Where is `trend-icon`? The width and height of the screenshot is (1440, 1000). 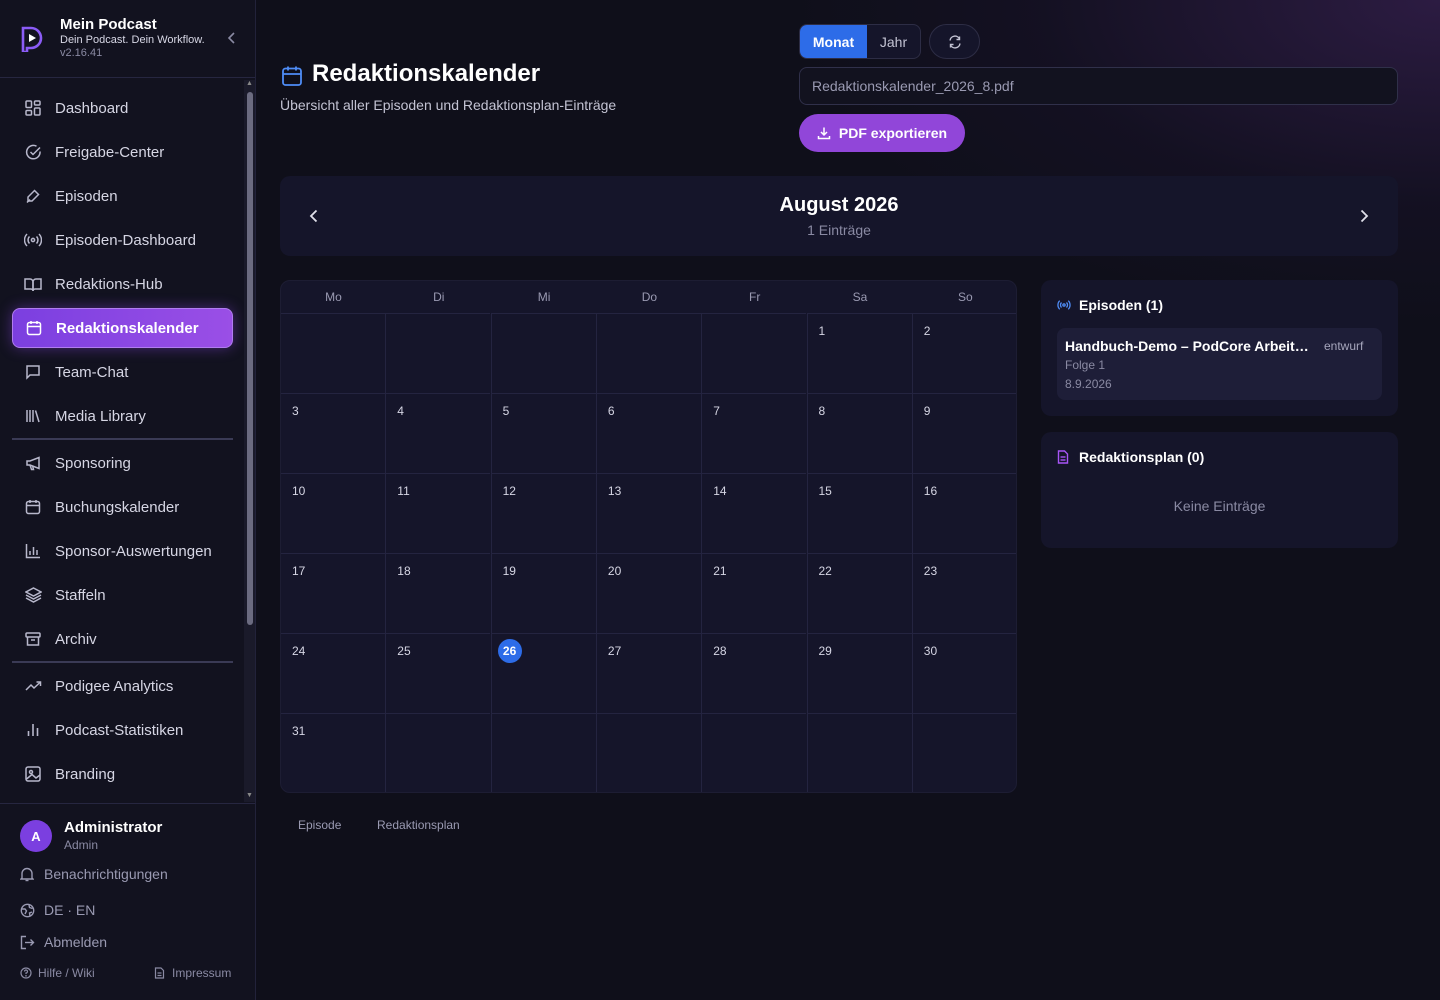
trend-icon is located at coordinates (33, 686).